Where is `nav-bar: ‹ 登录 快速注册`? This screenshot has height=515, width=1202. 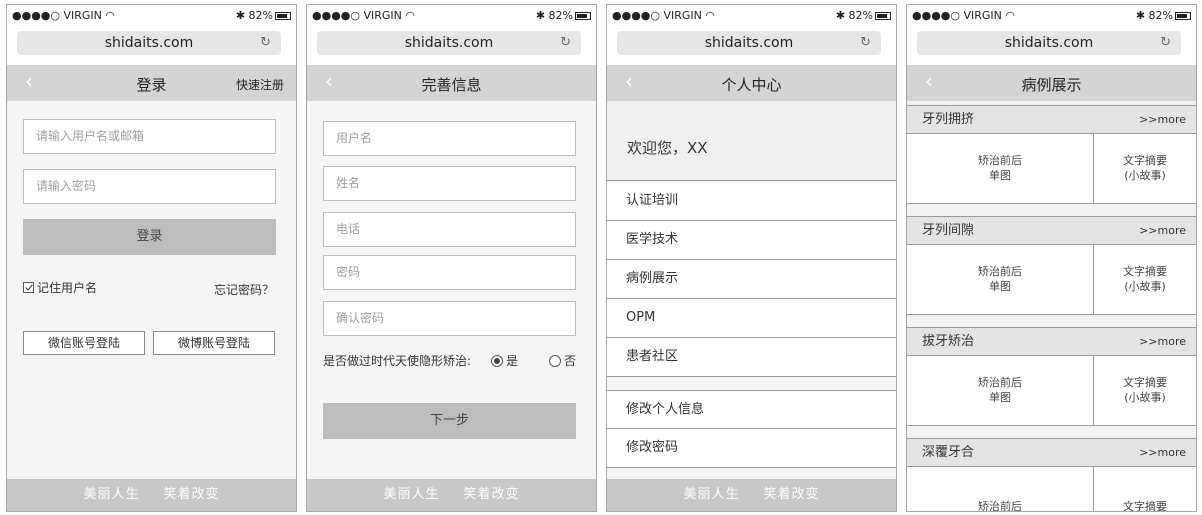
nav-bar: ‹ 登录 快速注册 is located at coordinates (151, 83).